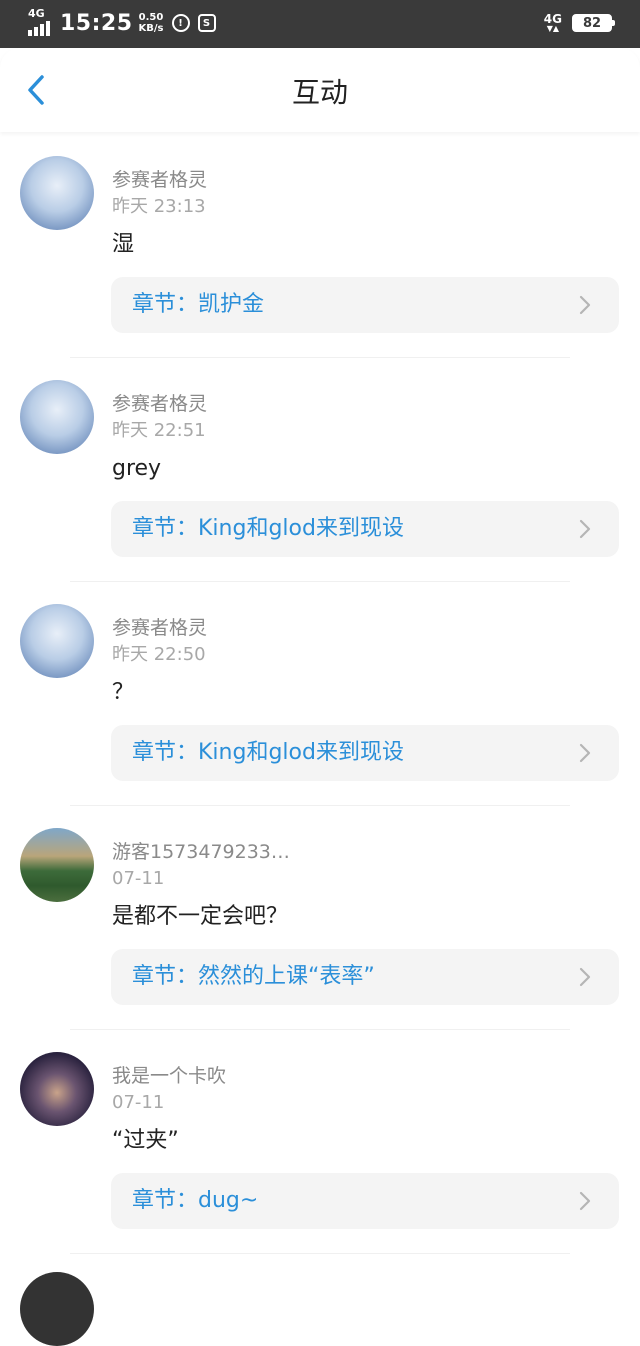  I want to click on network-speed-value: 0.50, so click(151, 17).